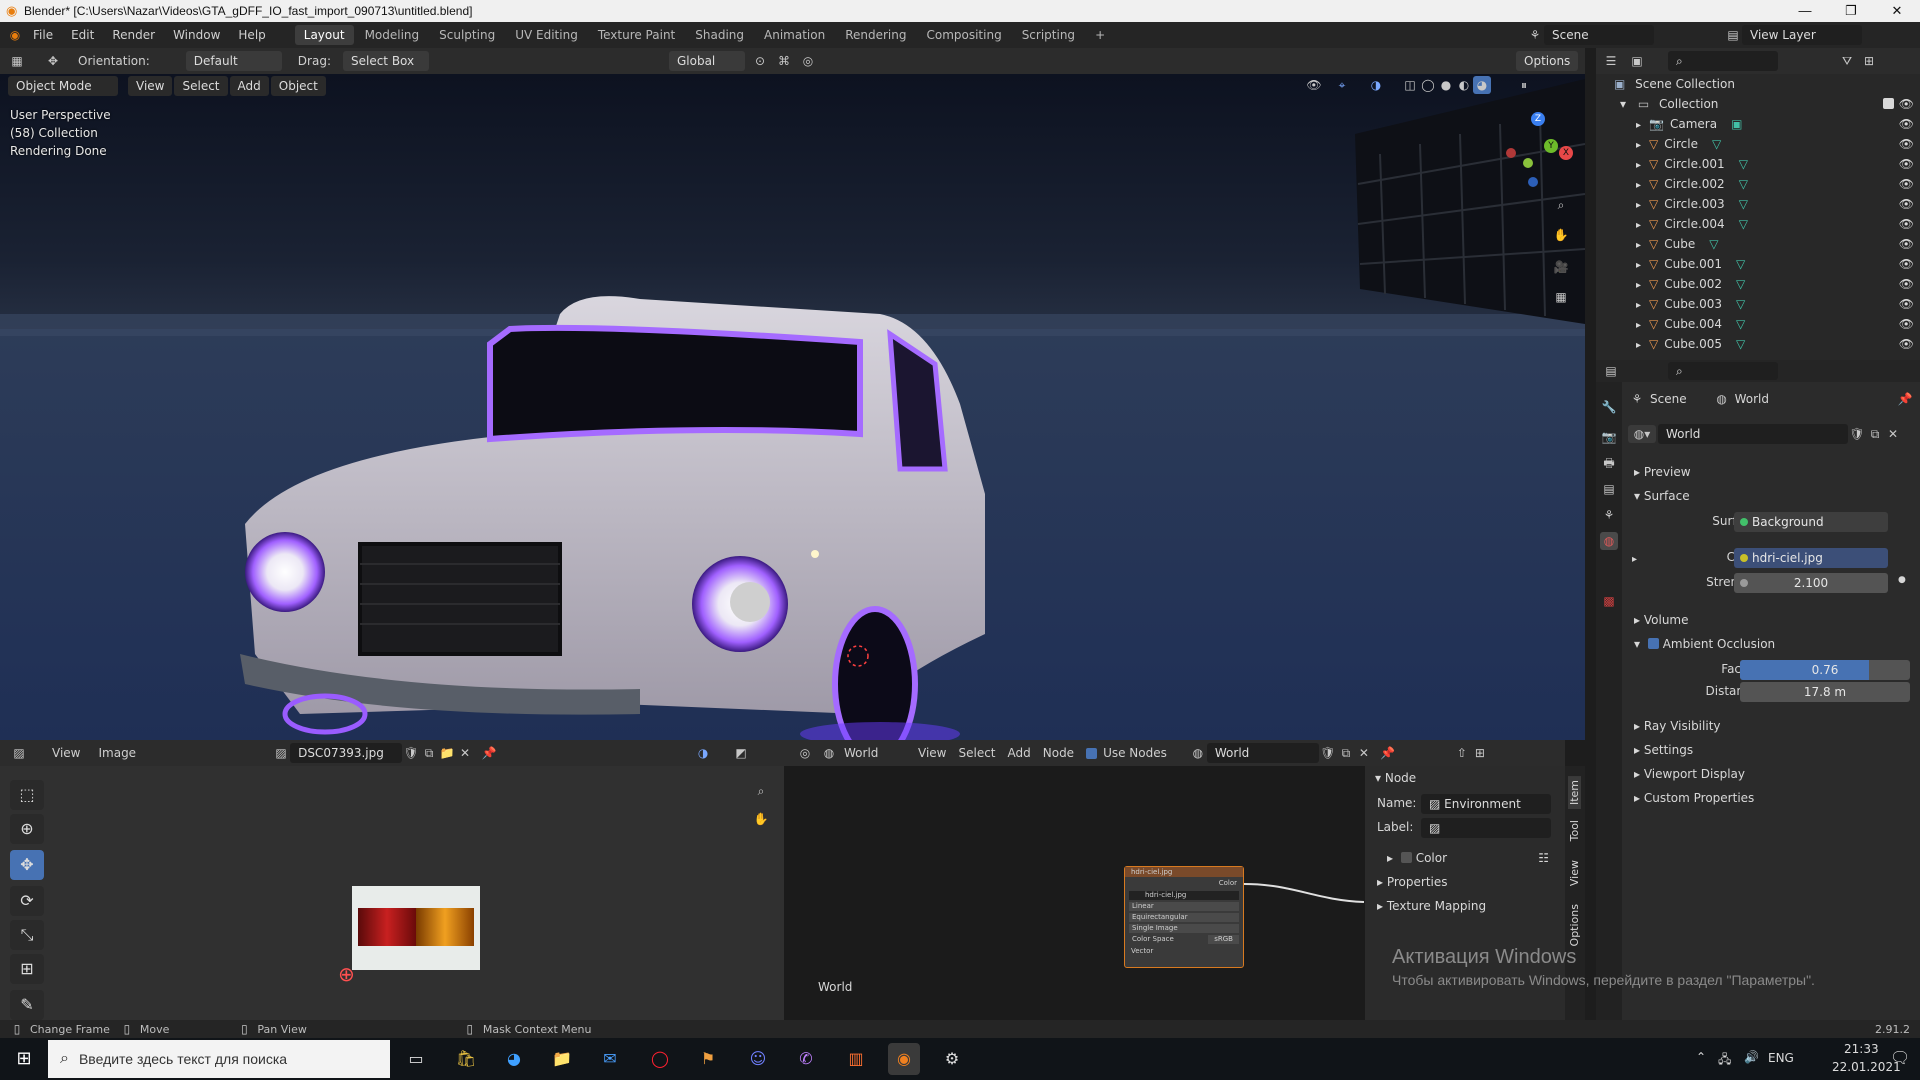  What do you see at coordinates (741, 753) in the screenshot?
I see `image-display-icon: ◩` at bounding box center [741, 753].